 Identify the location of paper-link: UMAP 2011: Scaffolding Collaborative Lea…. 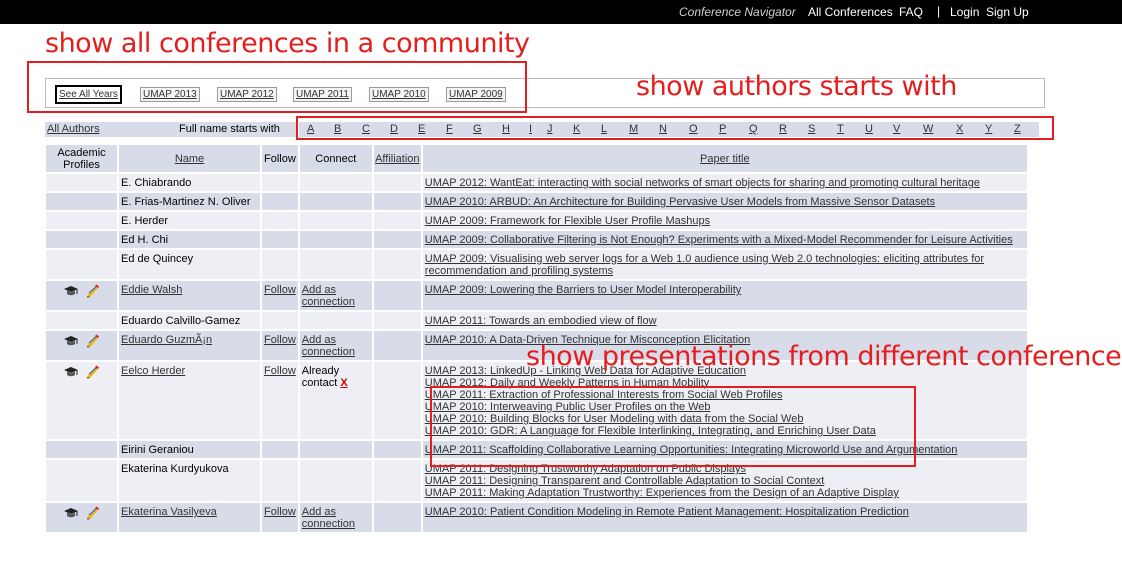
(725, 450).